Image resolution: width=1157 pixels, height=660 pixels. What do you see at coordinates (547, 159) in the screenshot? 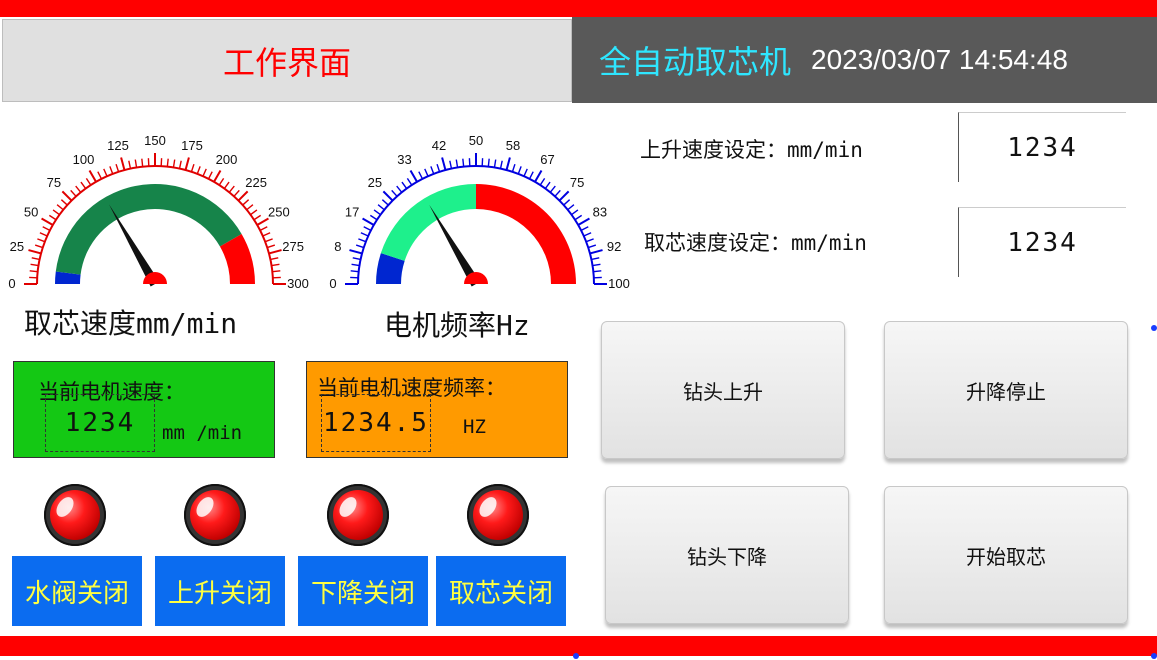
I see `gauge-tick-label: 67` at bounding box center [547, 159].